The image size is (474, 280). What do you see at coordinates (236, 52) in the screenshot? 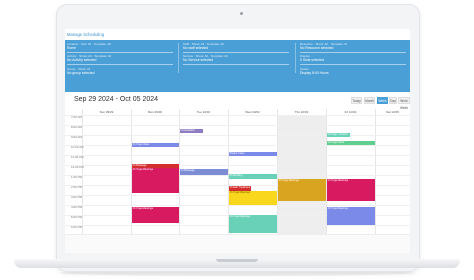
I see `staff-underline` at bounding box center [236, 52].